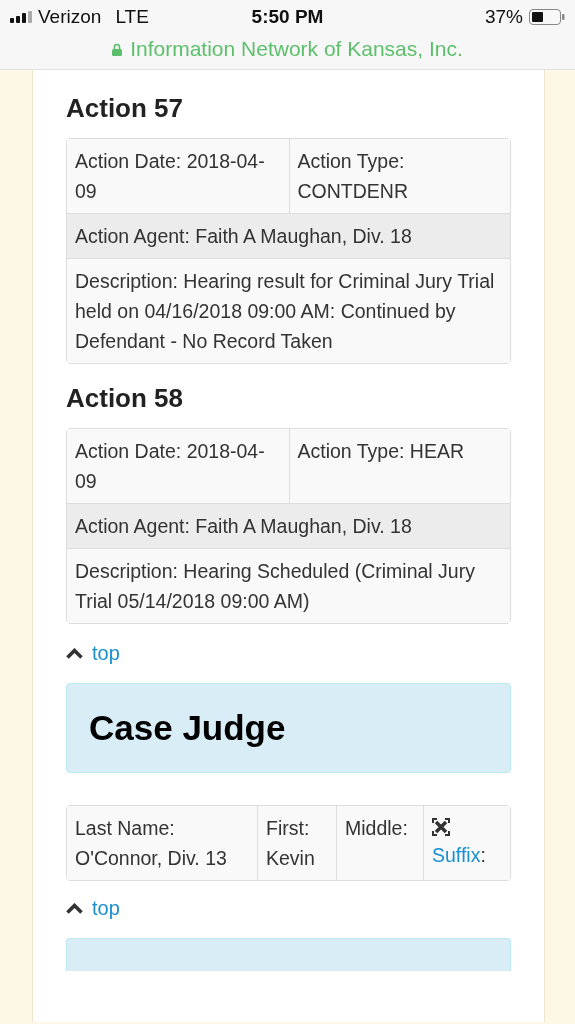  Describe the element at coordinates (483, 855) in the screenshot. I see `suffix-colon: :` at that location.